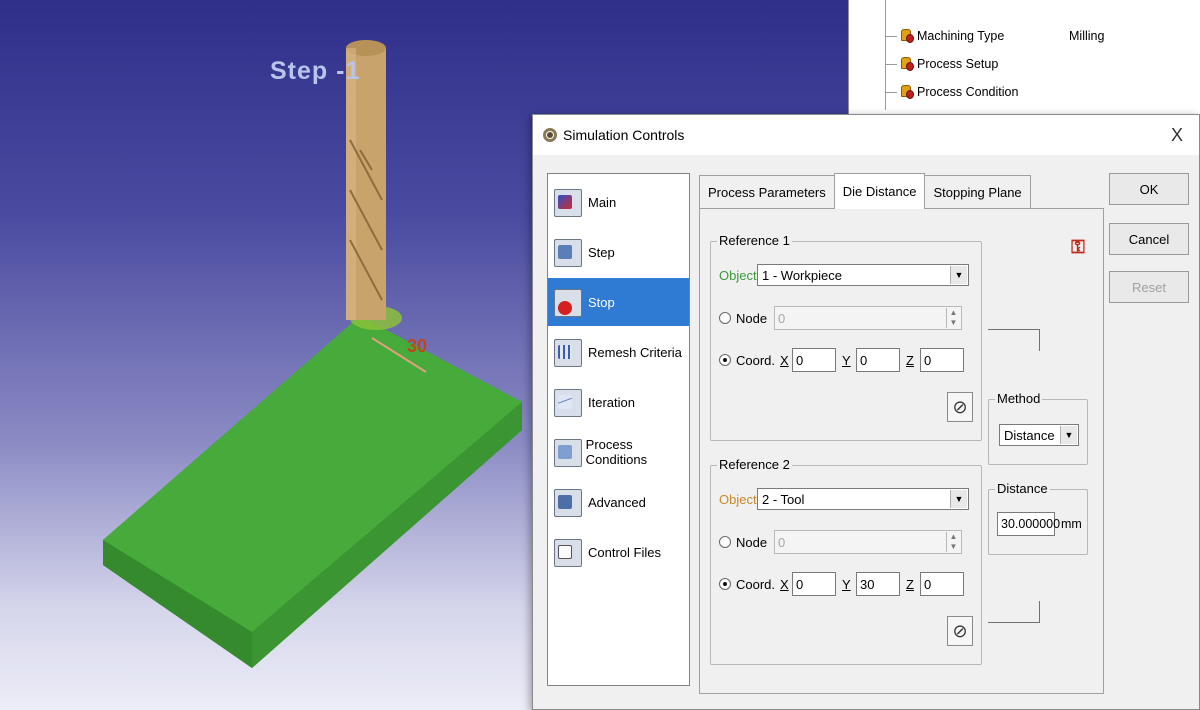  I want to click on control-files-icon, so click(569, 552).